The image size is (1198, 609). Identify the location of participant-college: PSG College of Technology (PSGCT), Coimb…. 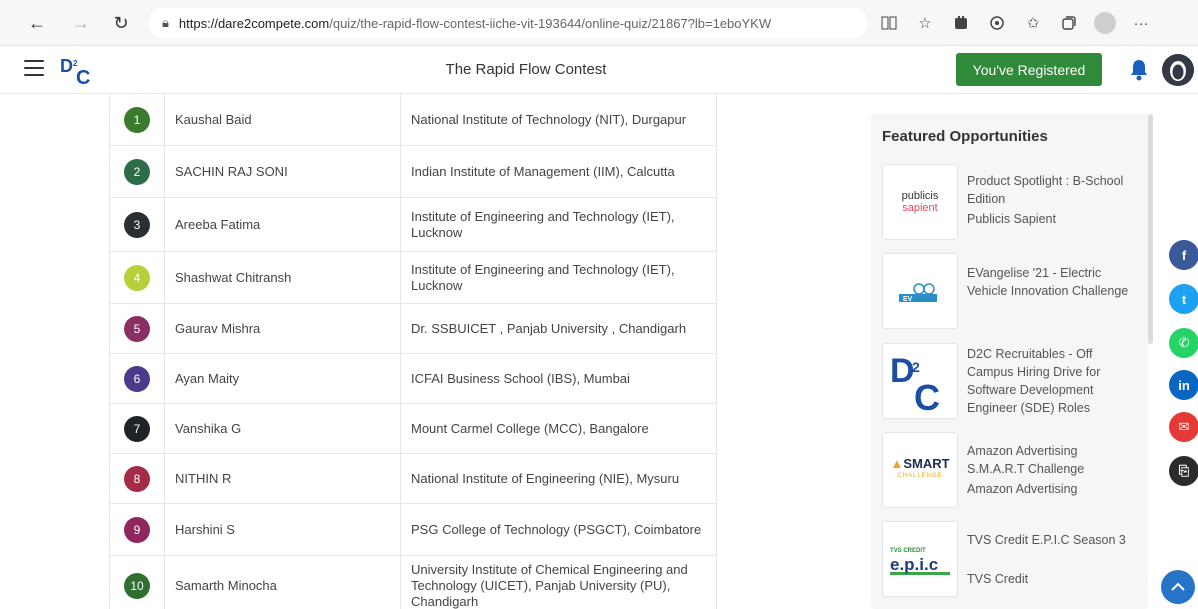
(559, 529).